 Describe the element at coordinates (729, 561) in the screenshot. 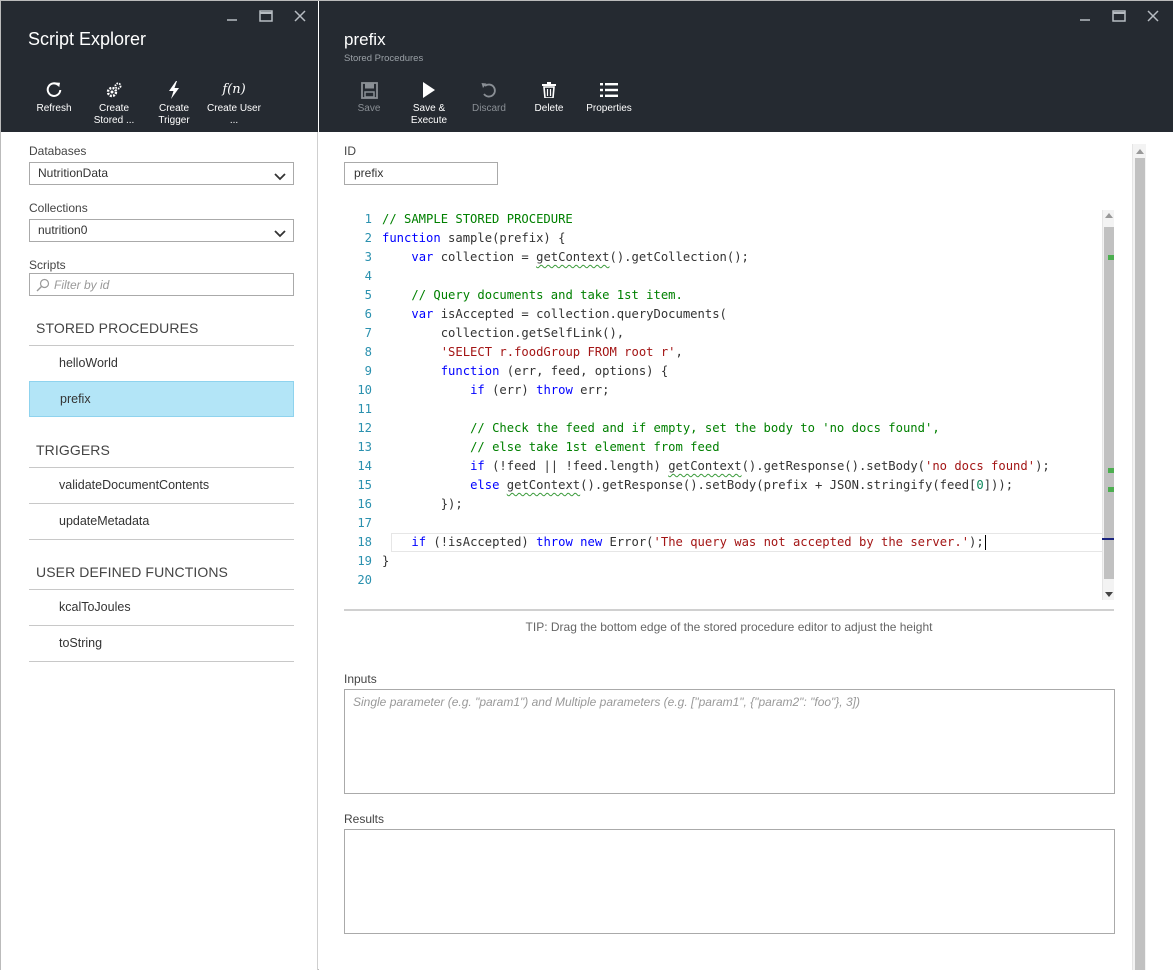

I see `code-line: 19}` at that location.